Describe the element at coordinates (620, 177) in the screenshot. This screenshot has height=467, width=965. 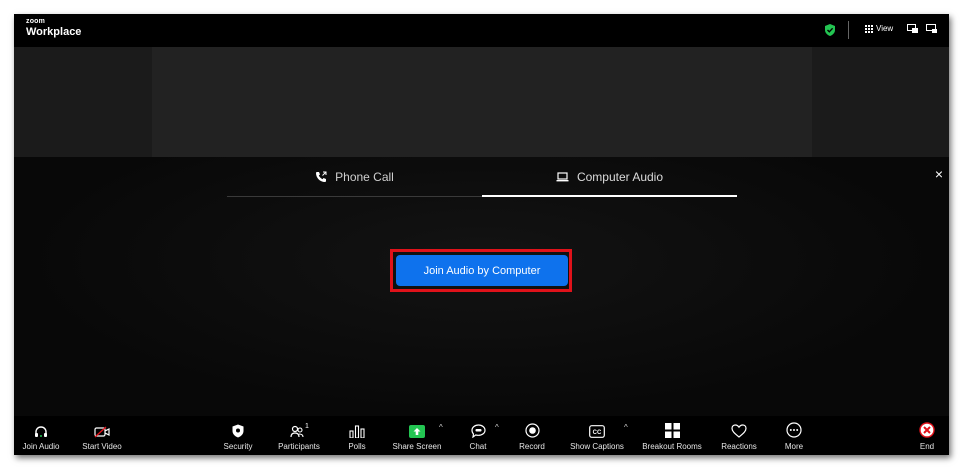
I see `tab-computer-audio-label: Computer Audio` at that location.